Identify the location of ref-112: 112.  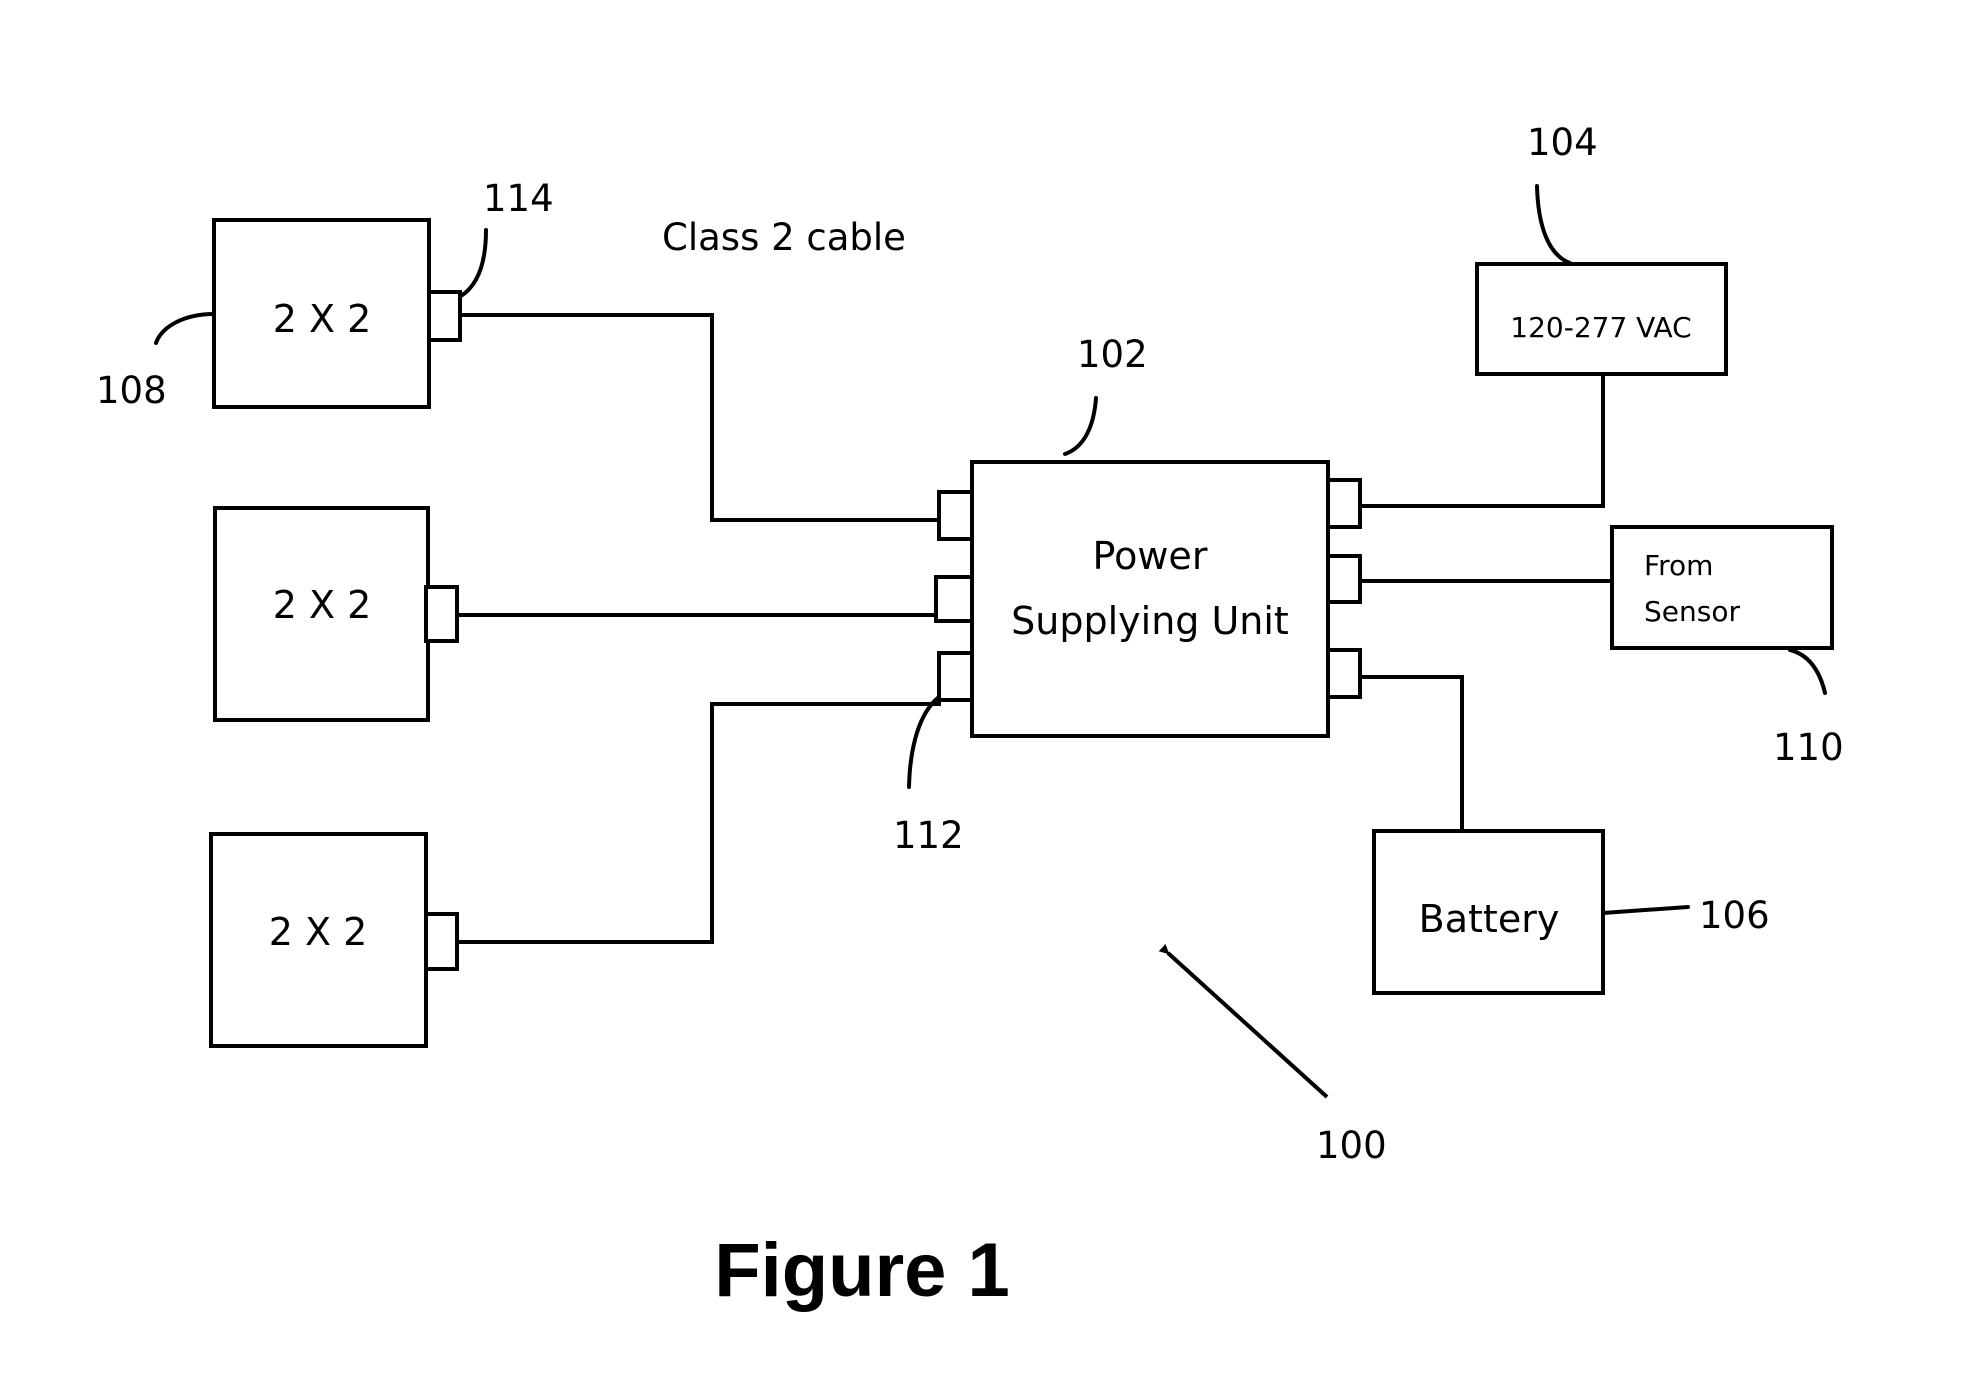
(928, 835).